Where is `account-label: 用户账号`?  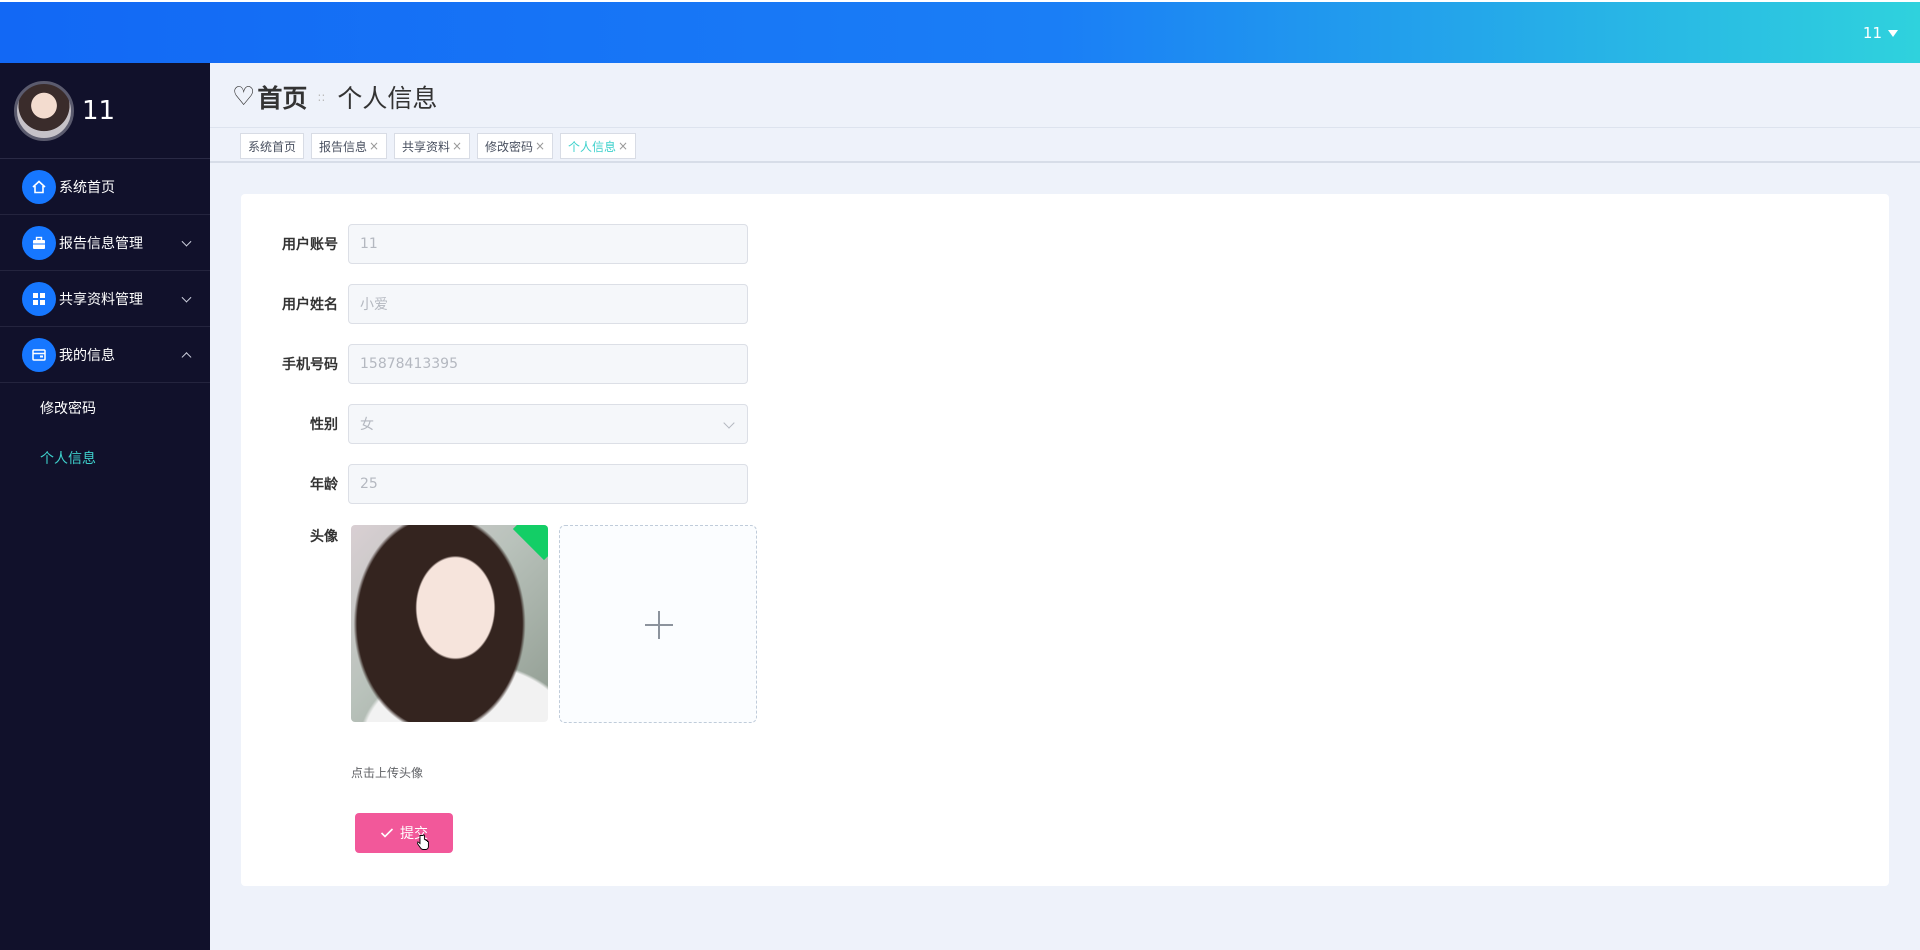
account-label: 用户账号 is located at coordinates (310, 245).